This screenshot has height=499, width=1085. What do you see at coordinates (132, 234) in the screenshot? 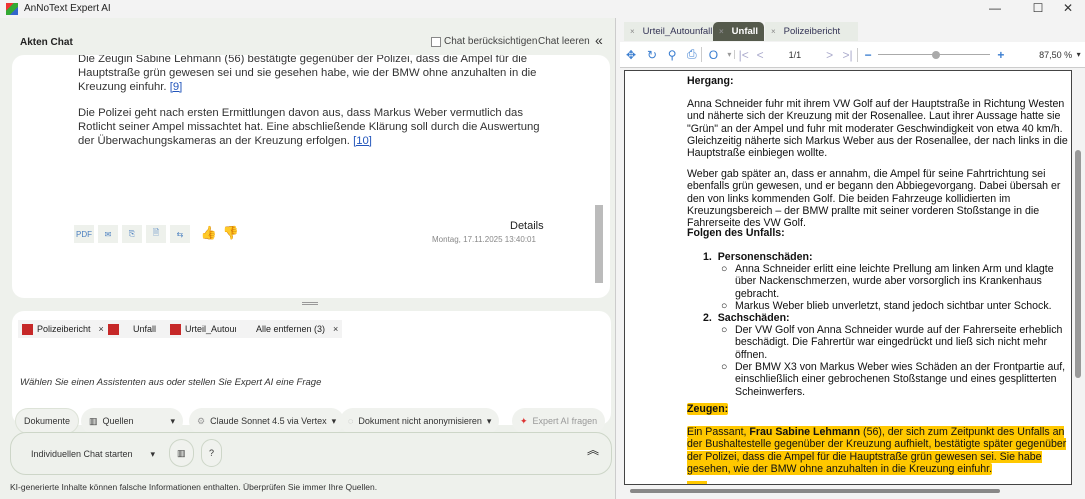
I see `copy-icon: ⎘` at bounding box center [132, 234].